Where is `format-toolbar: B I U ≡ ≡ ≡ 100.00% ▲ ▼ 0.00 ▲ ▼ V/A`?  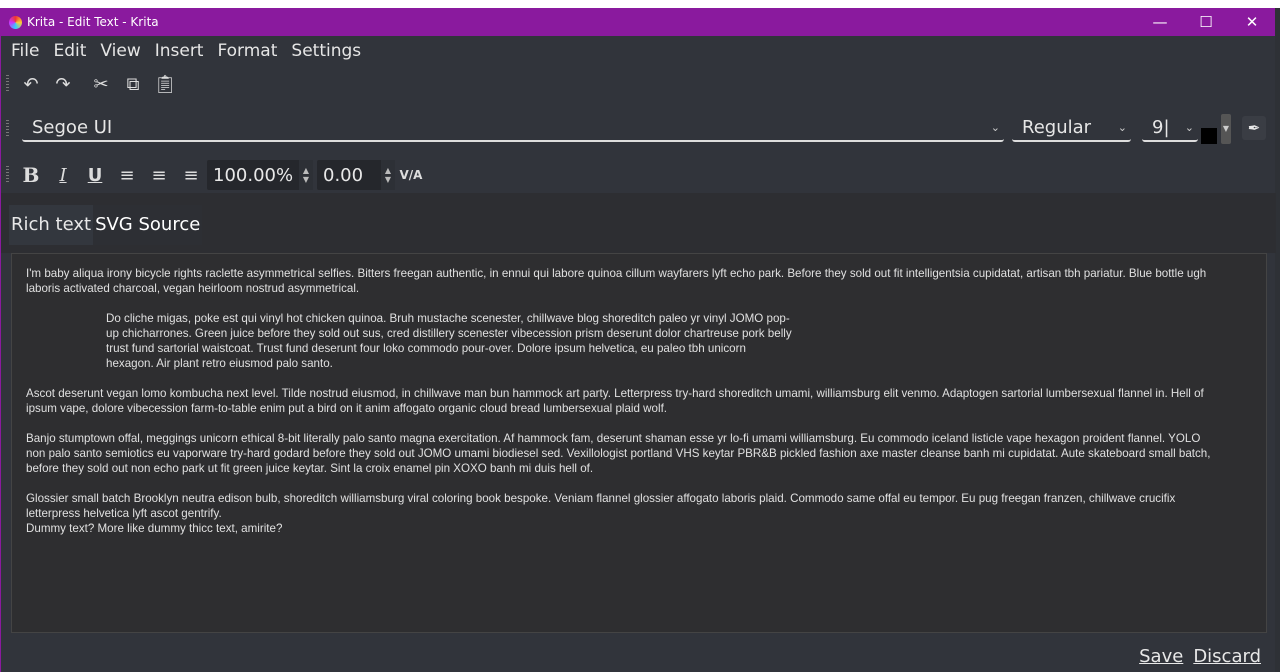
format-toolbar: B I U ≡ ≡ ≡ 100.00% ▲ ▼ 0.00 ▲ ▼ V/A is located at coordinates (214, 175).